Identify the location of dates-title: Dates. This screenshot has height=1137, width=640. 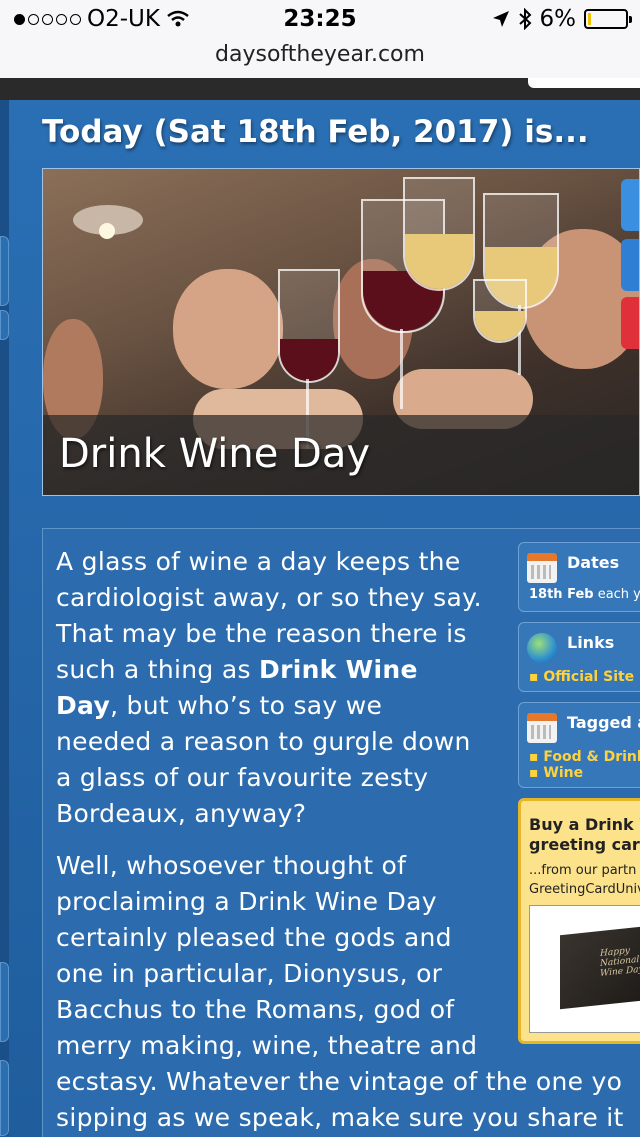
(593, 562).